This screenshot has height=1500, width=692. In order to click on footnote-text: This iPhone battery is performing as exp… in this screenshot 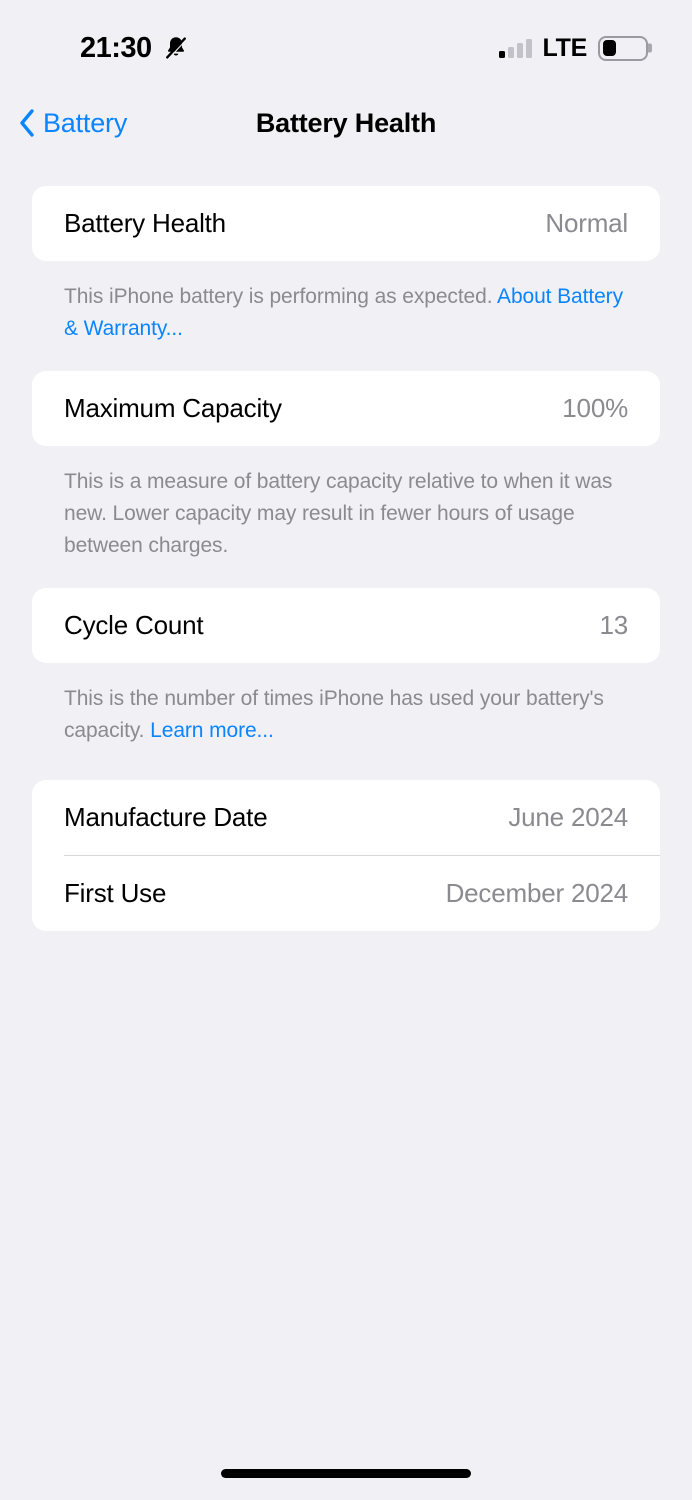, I will do `click(281, 296)`.